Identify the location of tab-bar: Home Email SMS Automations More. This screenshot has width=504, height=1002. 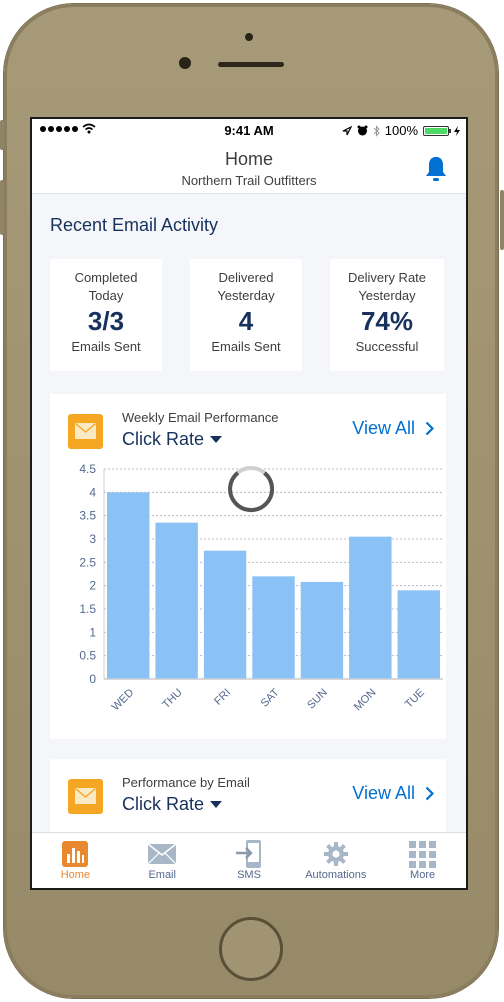
(249, 860).